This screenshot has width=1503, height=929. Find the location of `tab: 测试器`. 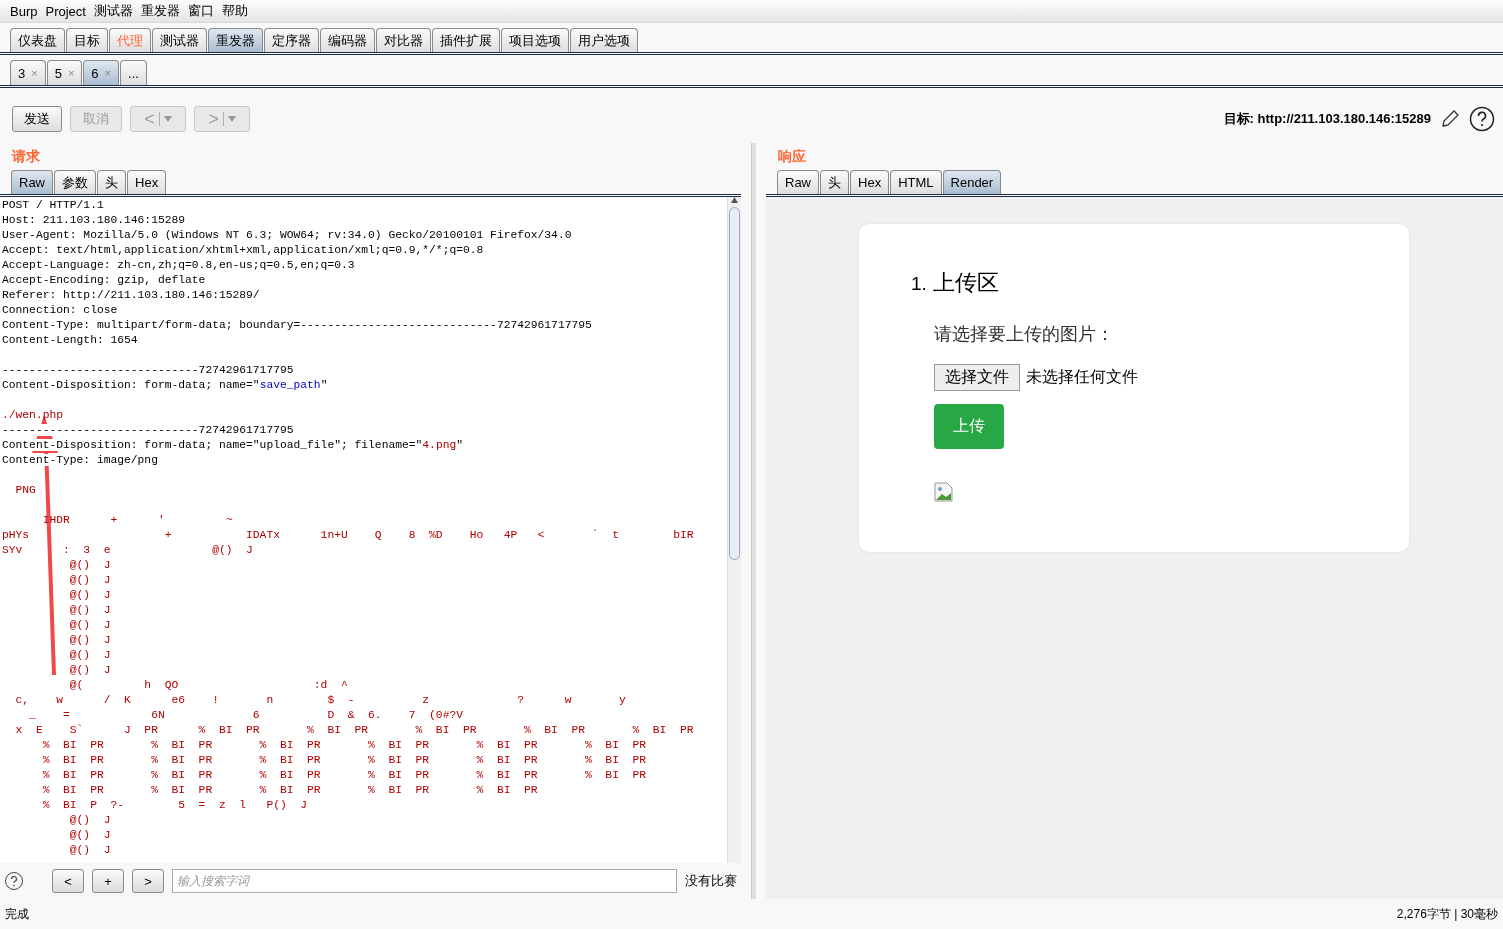

tab: 测试器 is located at coordinates (179, 40).